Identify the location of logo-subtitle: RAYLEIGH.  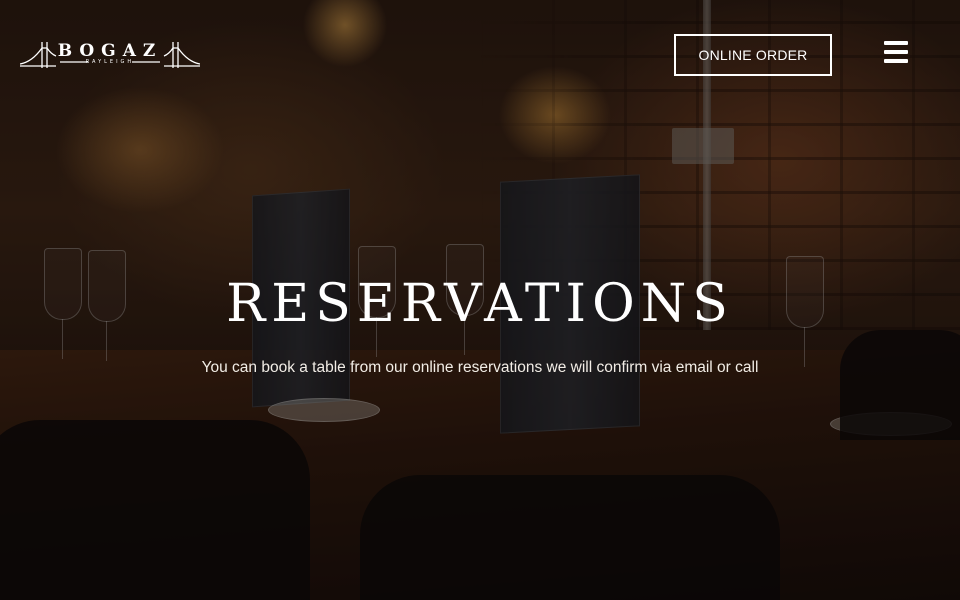
(110, 62).